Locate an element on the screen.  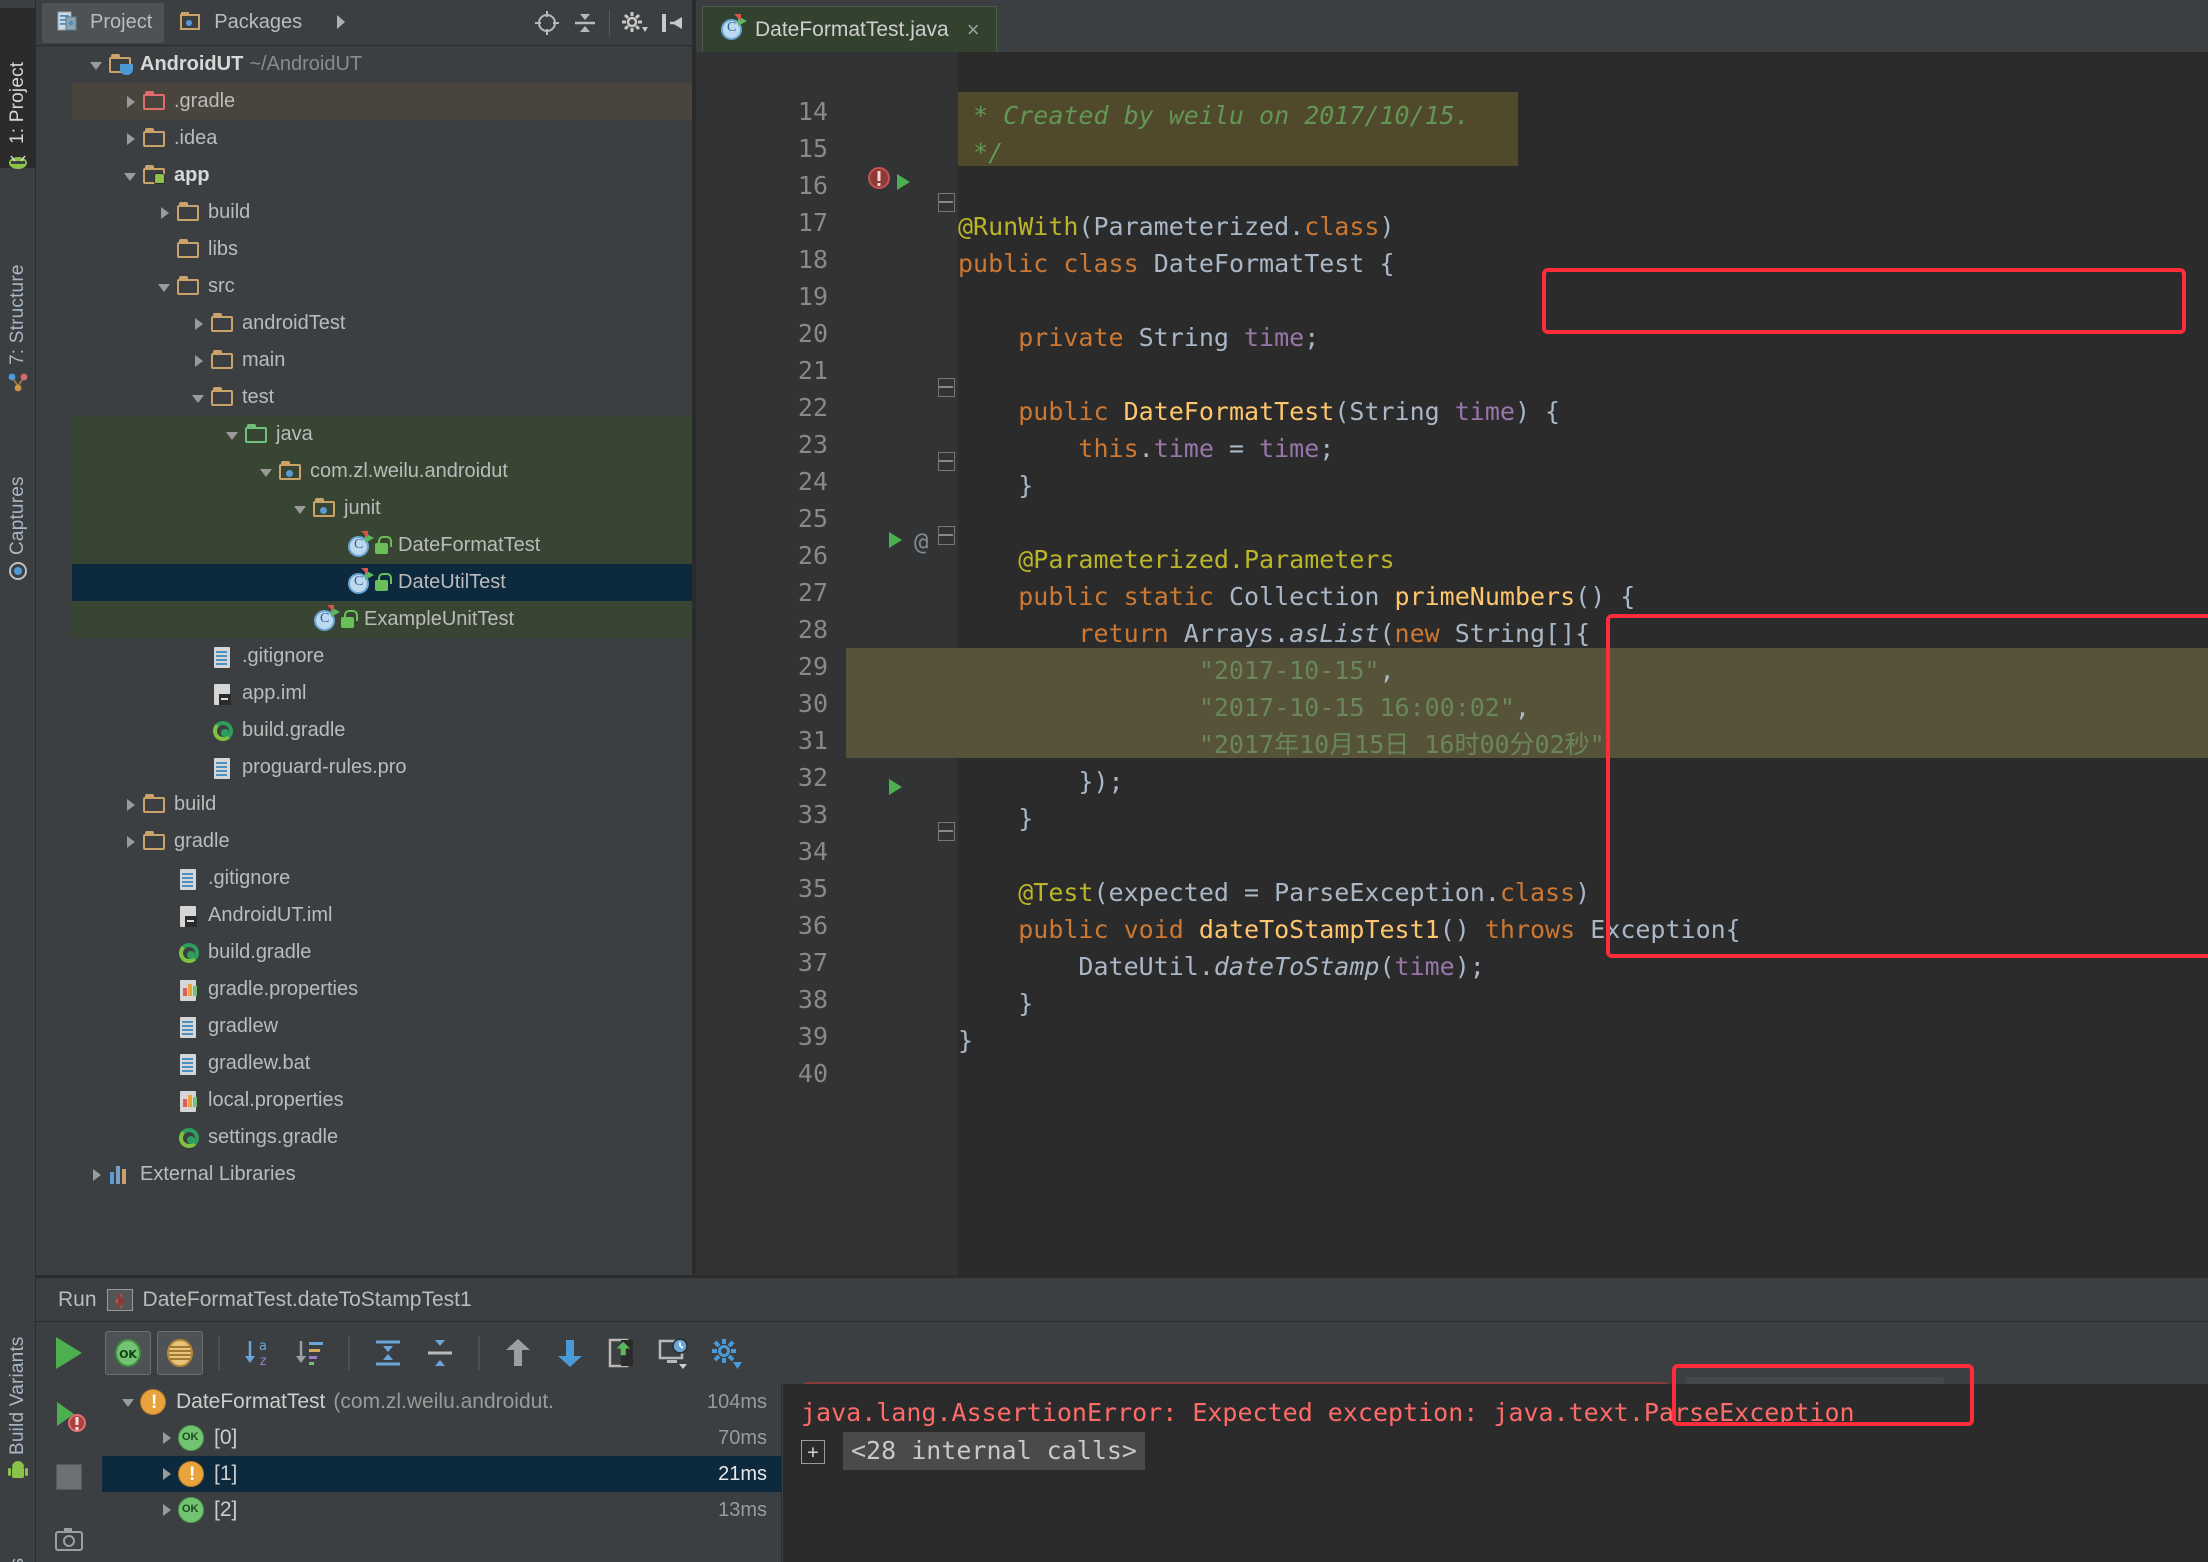
tree-row: External Libraries is located at coordinates (400, 1174).